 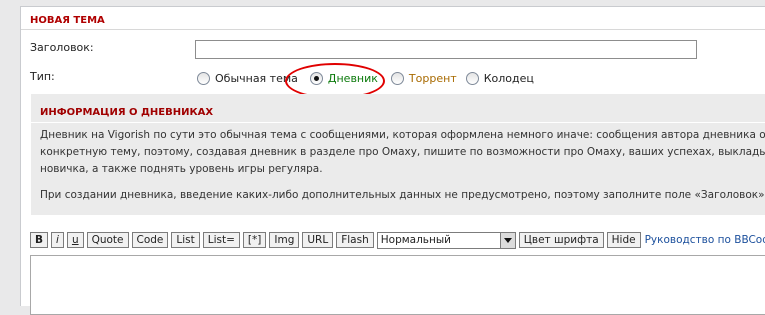 What do you see at coordinates (39, 240) in the screenshot?
I see `bold-button: B` at bounding box center [39, 240].